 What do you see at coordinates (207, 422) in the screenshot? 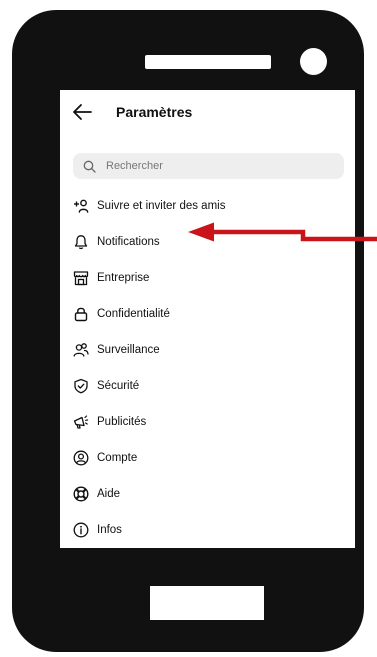
I see `menu-item-ads: Publicités` at bounding box center [207, 422].